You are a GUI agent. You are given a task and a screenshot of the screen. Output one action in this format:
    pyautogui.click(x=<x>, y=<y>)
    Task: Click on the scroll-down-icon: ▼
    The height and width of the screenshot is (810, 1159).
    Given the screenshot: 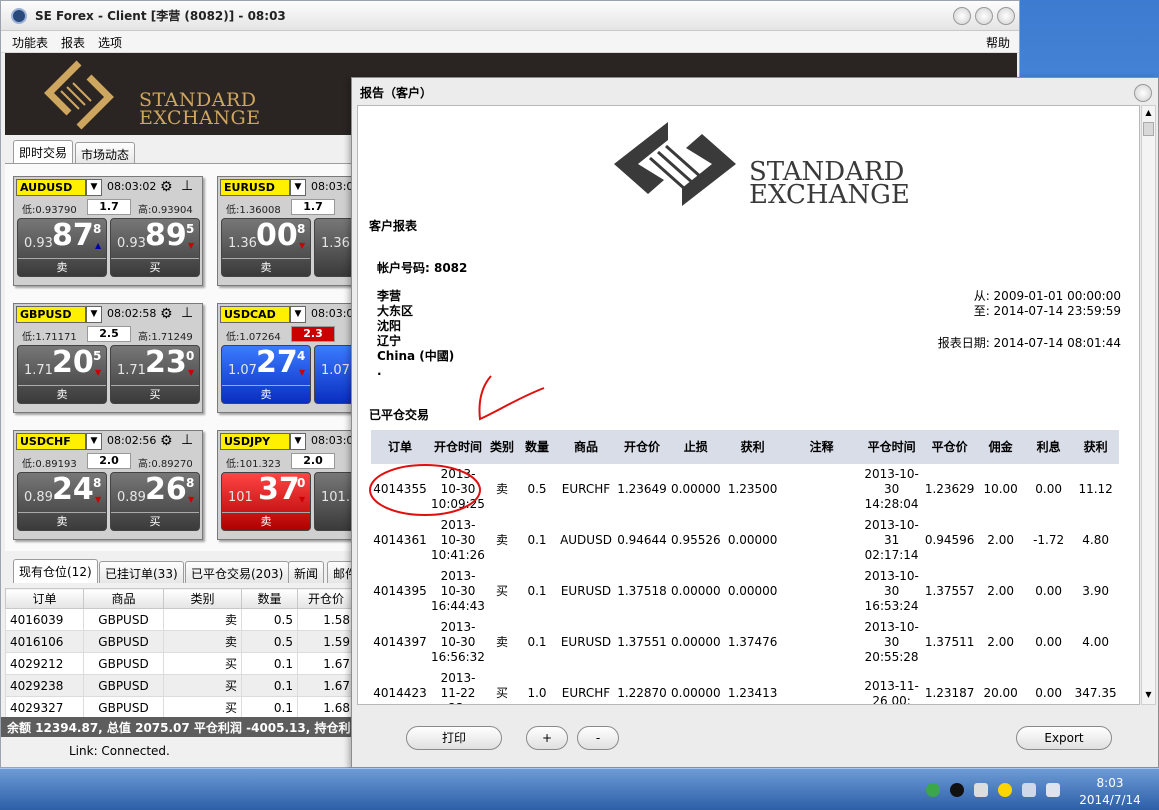 What is the action you would take?
    pyautogui.click(x=1148, y=695)
    